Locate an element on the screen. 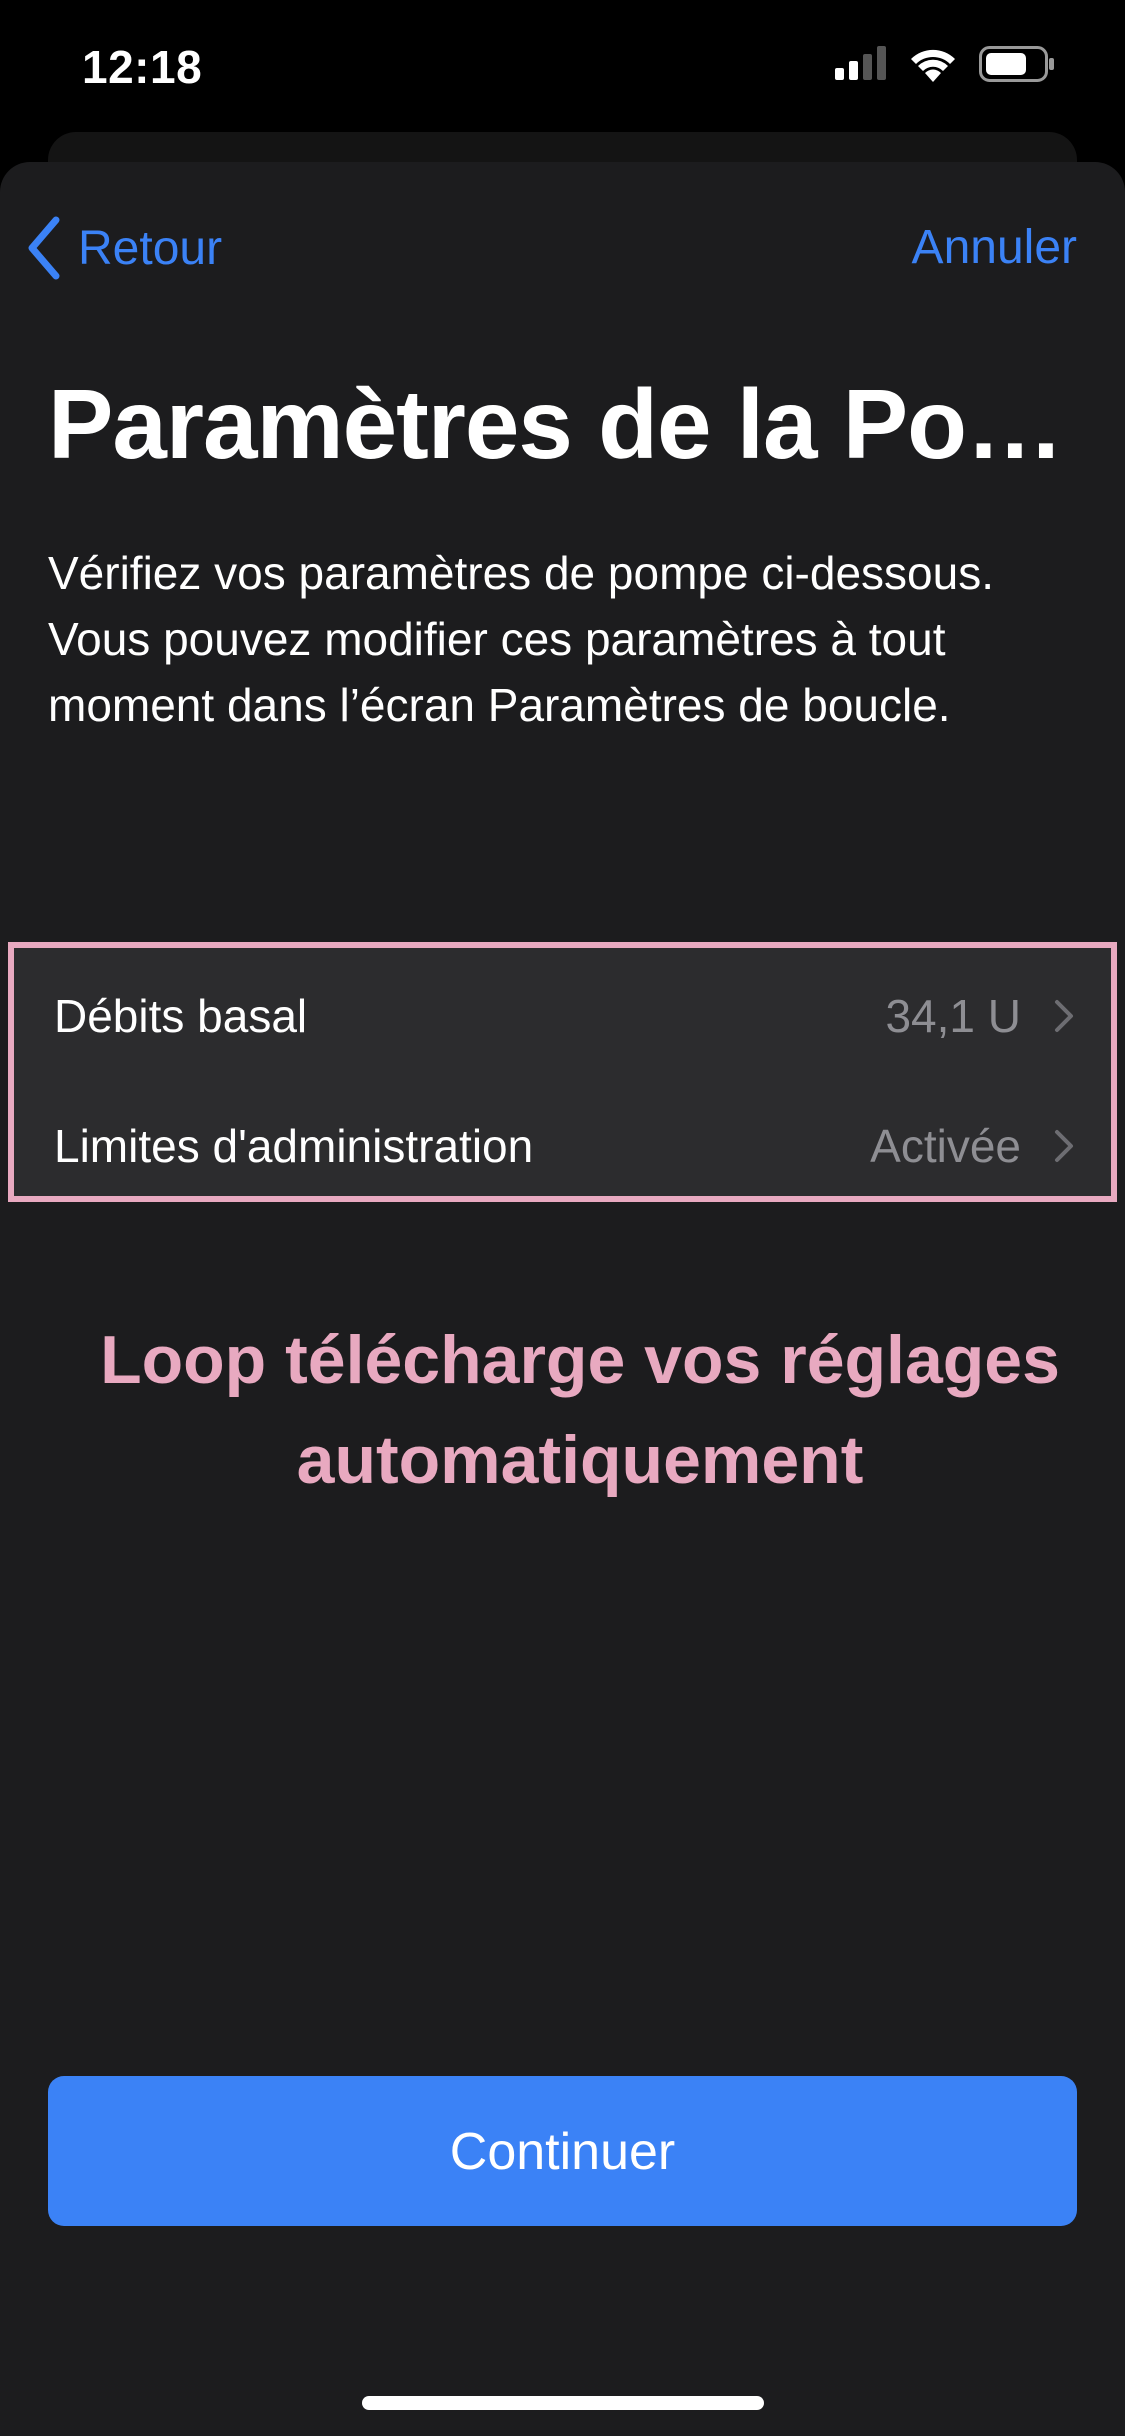 This screenshot has width=1125, height=2436. cancel-button: Annuler is located at coordinates (994, 248).